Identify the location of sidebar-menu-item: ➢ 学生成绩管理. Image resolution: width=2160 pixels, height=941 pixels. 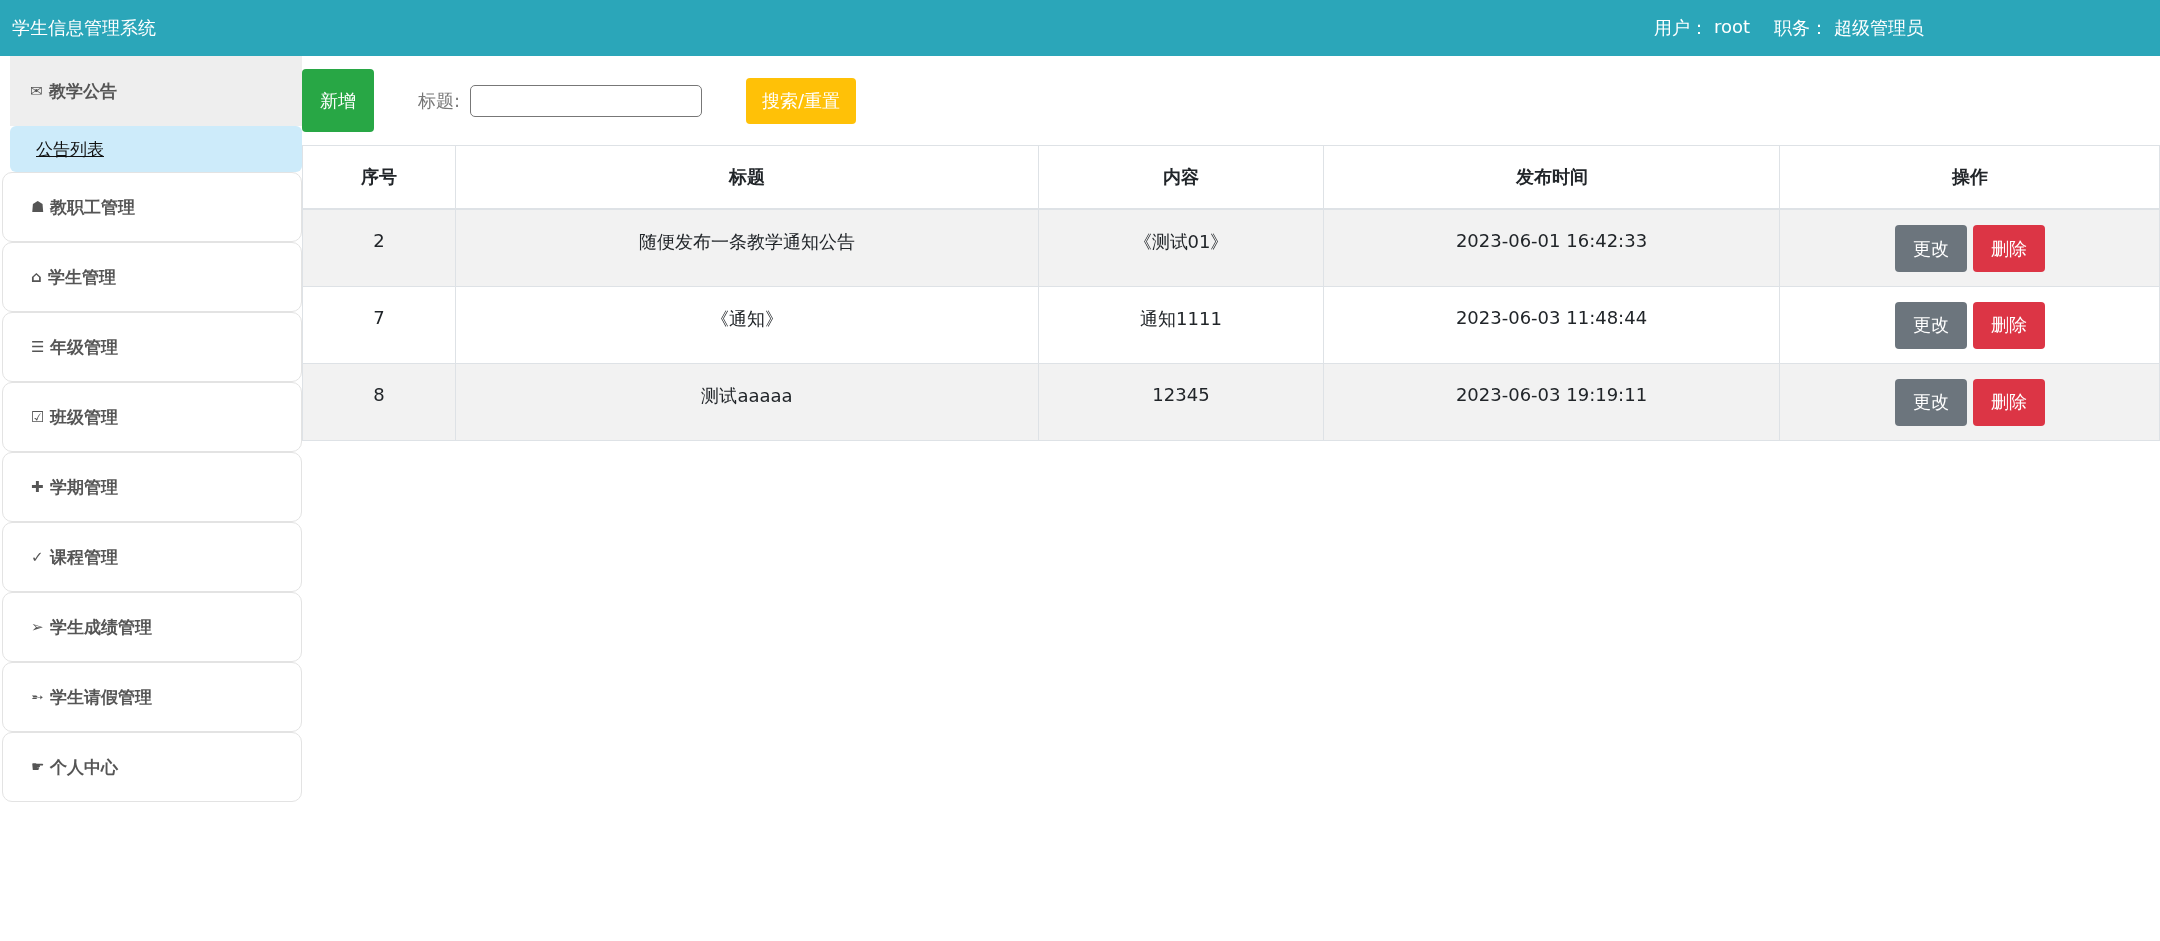
(152, 627).